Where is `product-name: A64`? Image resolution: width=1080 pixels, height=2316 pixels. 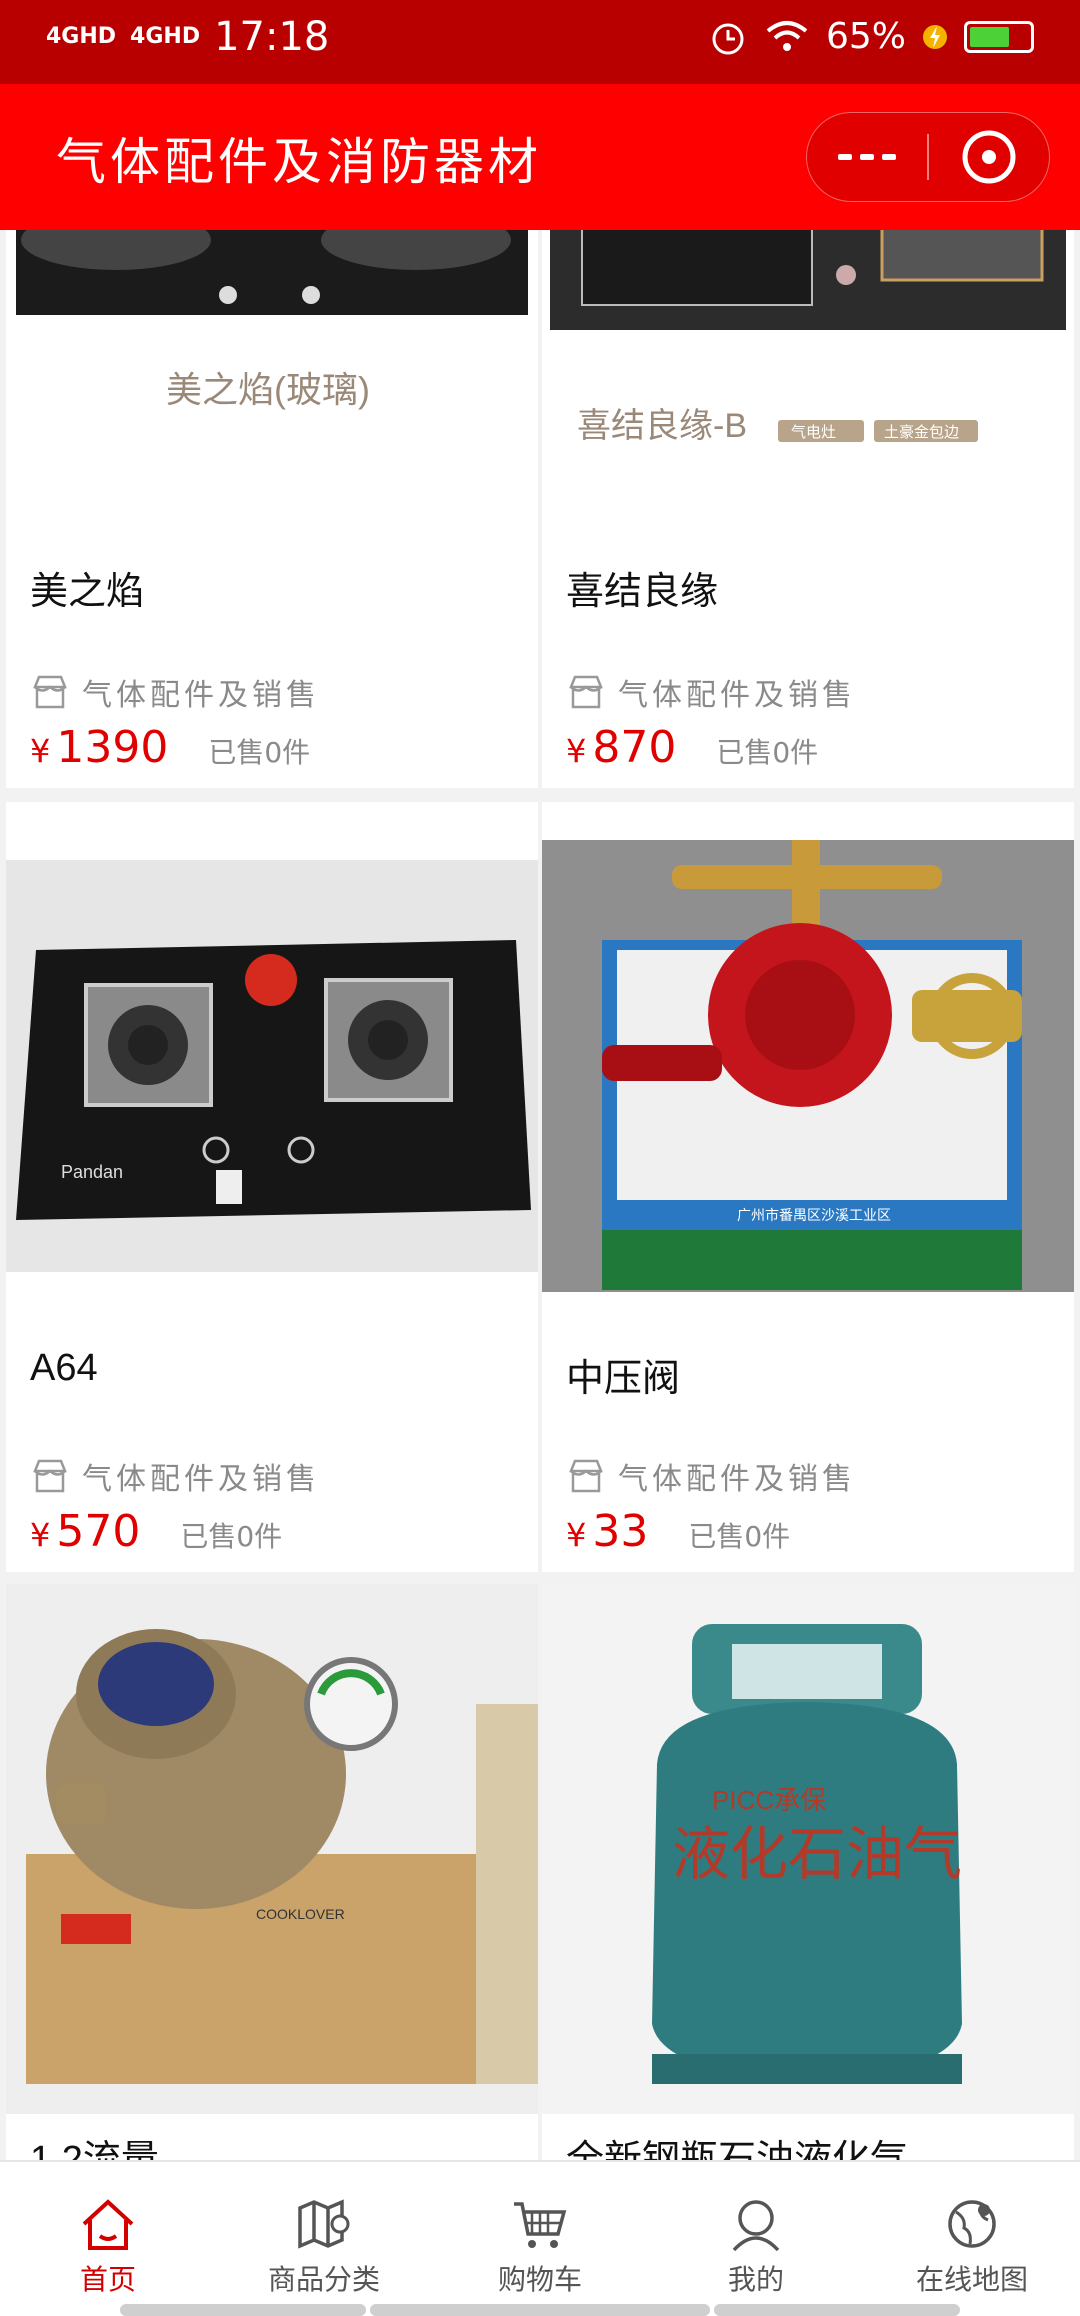
product-name: A64 is located at coordinates (64, 1368).